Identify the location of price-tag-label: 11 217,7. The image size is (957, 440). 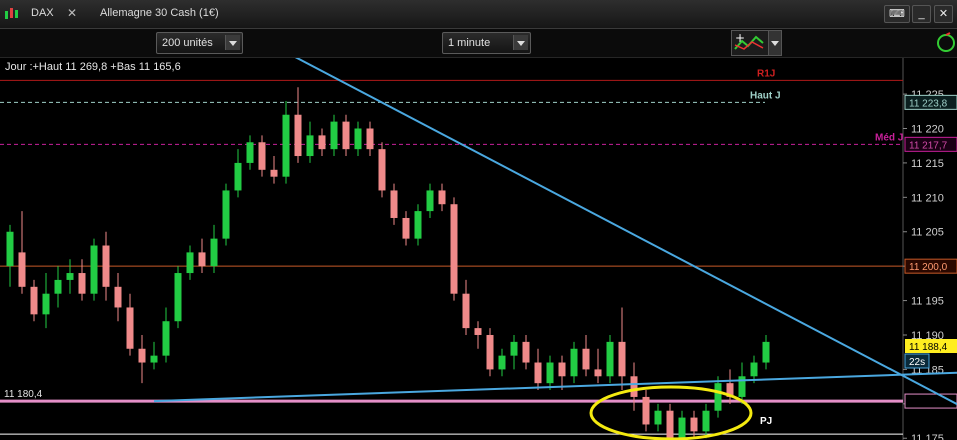
(928, 145).